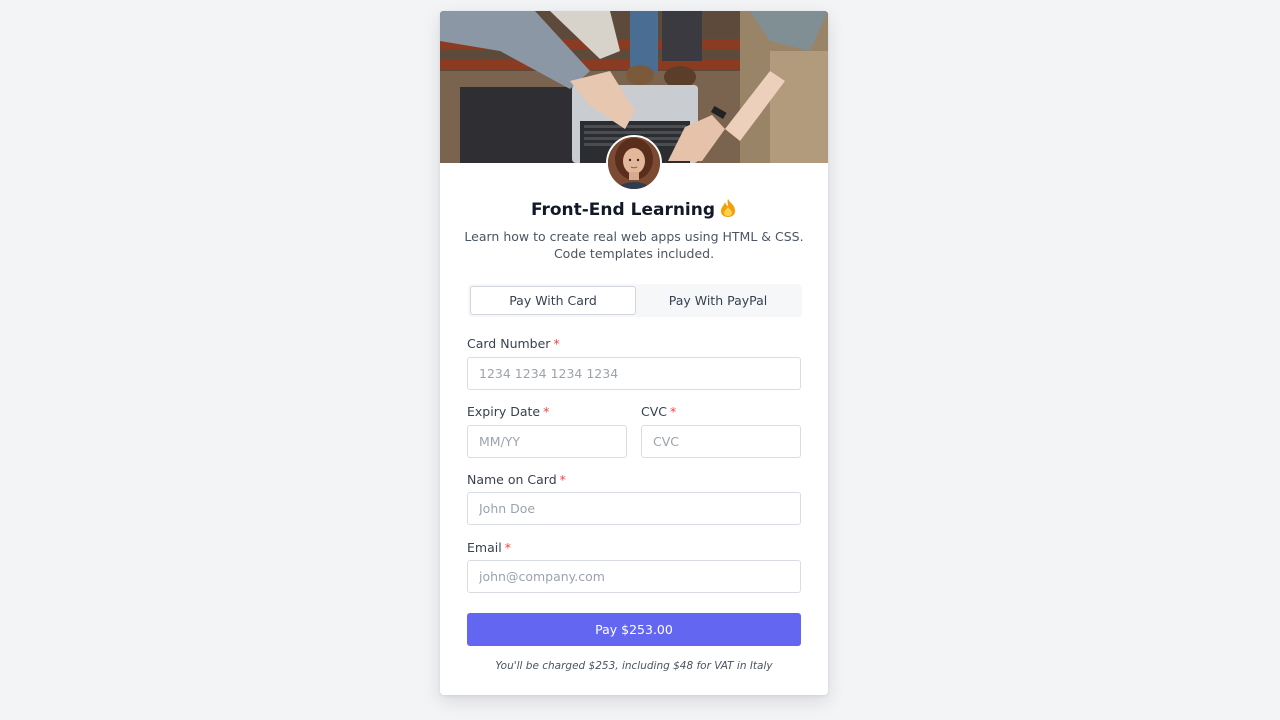 The width and height of the screenshot is (1280, 720). What do you see at coordinates (728, 211) in the screenshot?
I see `fire-icon` at bounding box center [728, 211].